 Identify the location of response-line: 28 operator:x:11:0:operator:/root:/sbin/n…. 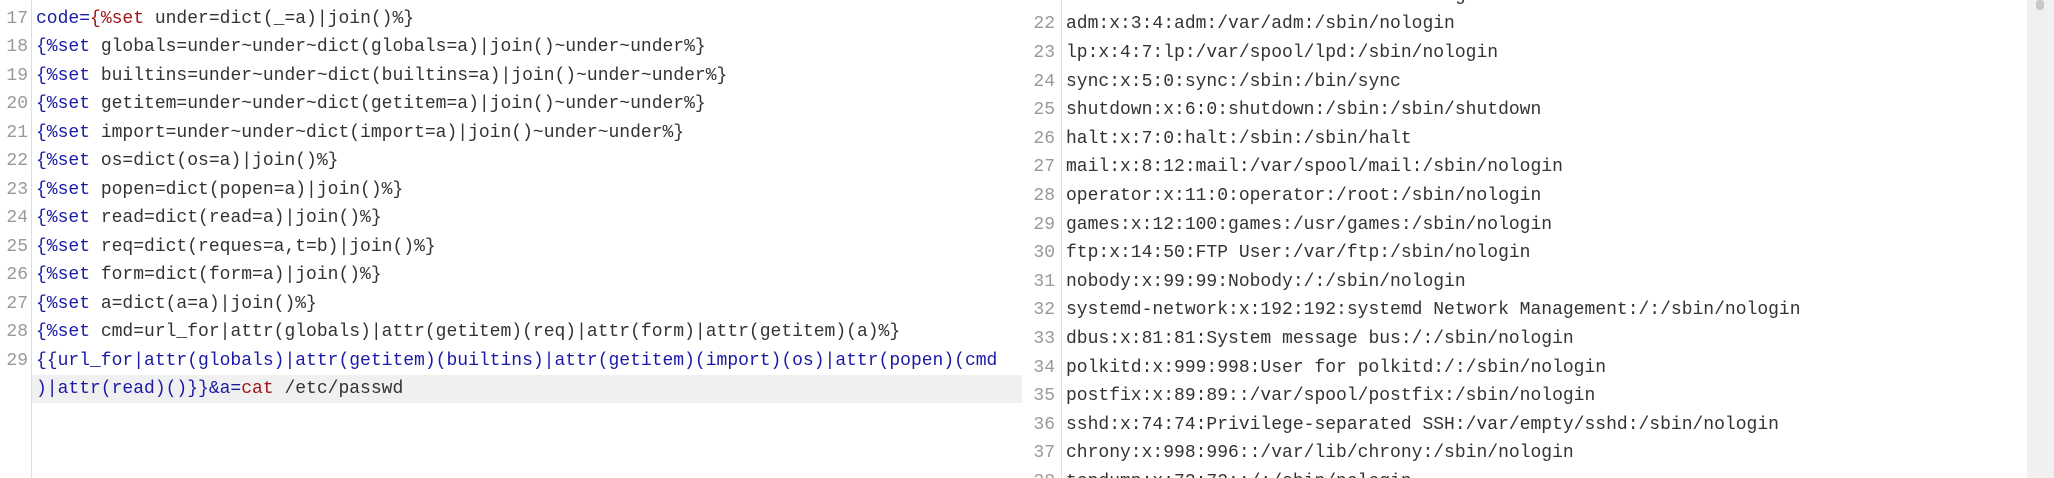
(1524, 196).